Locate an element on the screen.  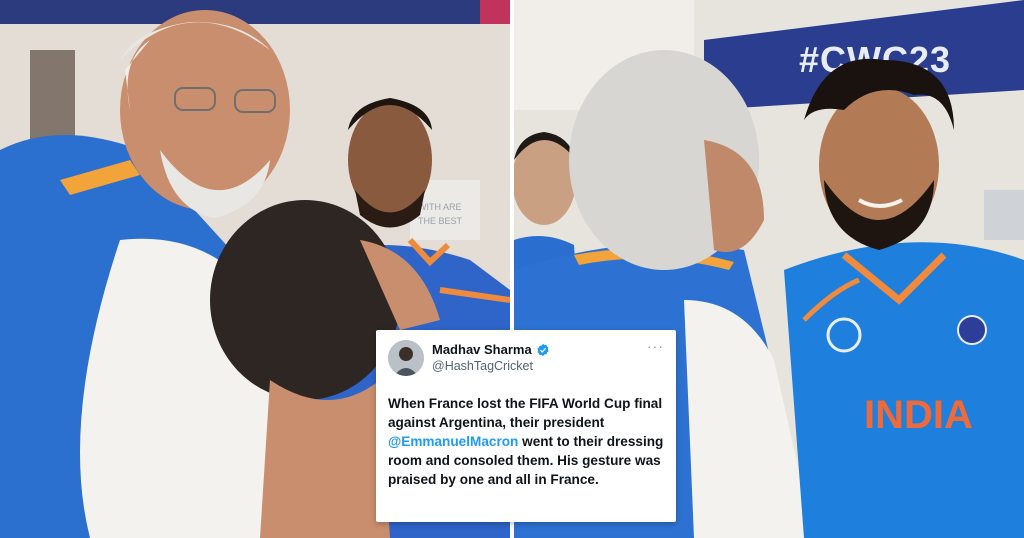
avatar is located at coordinates (406, 358).